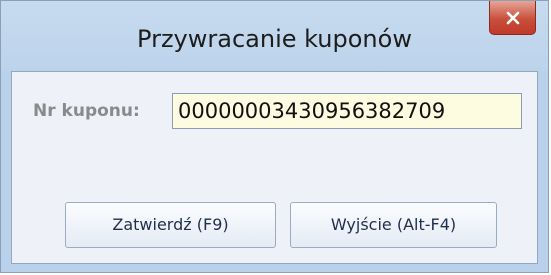 The image size is (551, 275). I want to click on close-icon, so click(512, 17).